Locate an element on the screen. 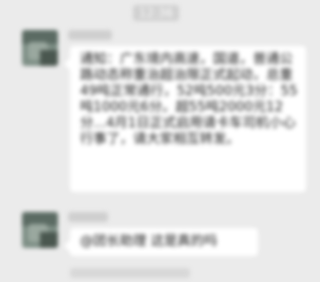 This screenshot has width=320, height=282. message-text: @团长助理 这是真的吗 is located at coordinates (149, 241).